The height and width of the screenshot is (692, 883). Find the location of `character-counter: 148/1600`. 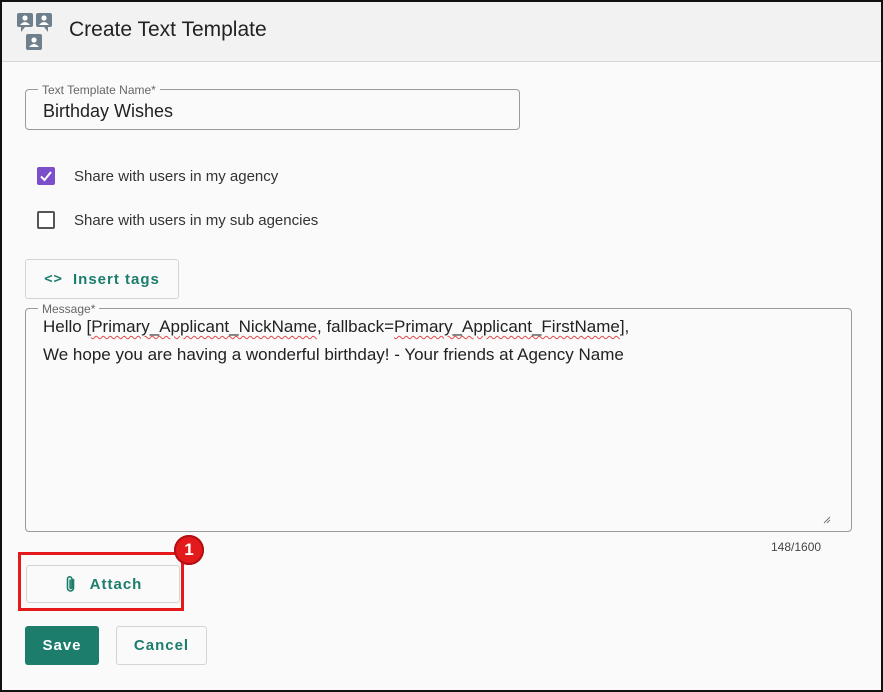

character-counter: 148/1600 is located at coordinates (796, 547).